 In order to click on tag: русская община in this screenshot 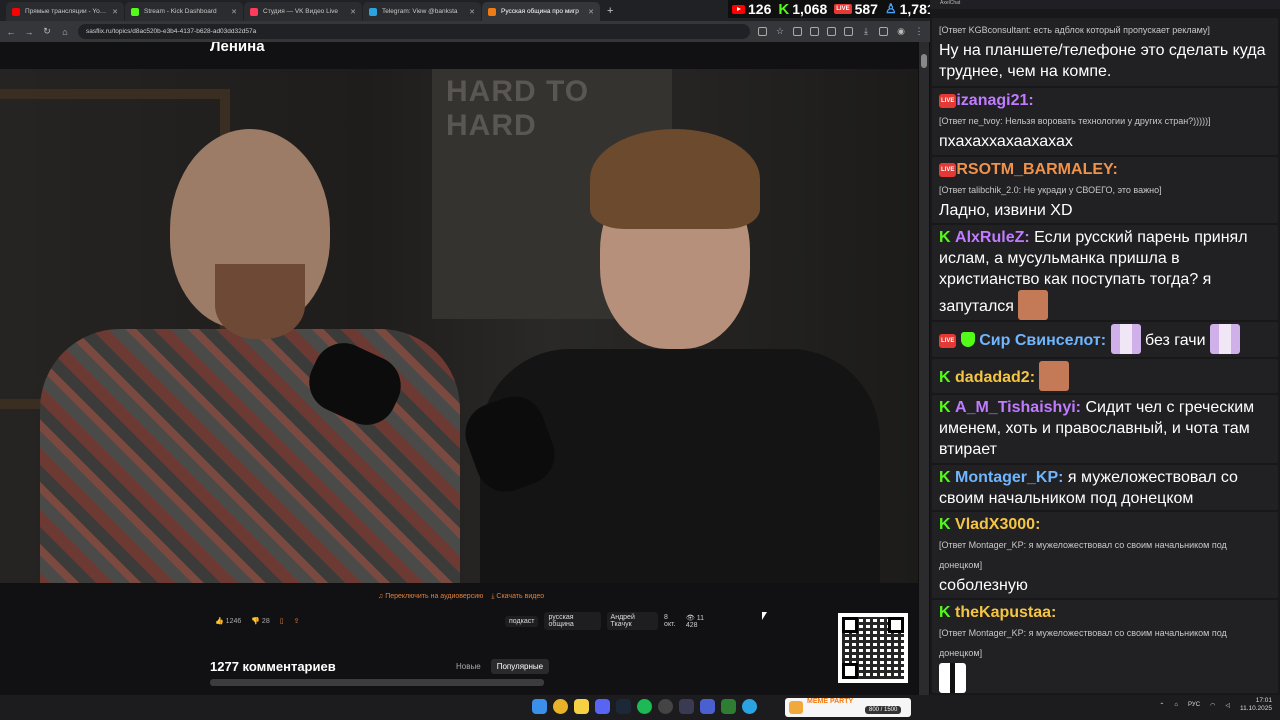, I will do `click(572, 621)`.